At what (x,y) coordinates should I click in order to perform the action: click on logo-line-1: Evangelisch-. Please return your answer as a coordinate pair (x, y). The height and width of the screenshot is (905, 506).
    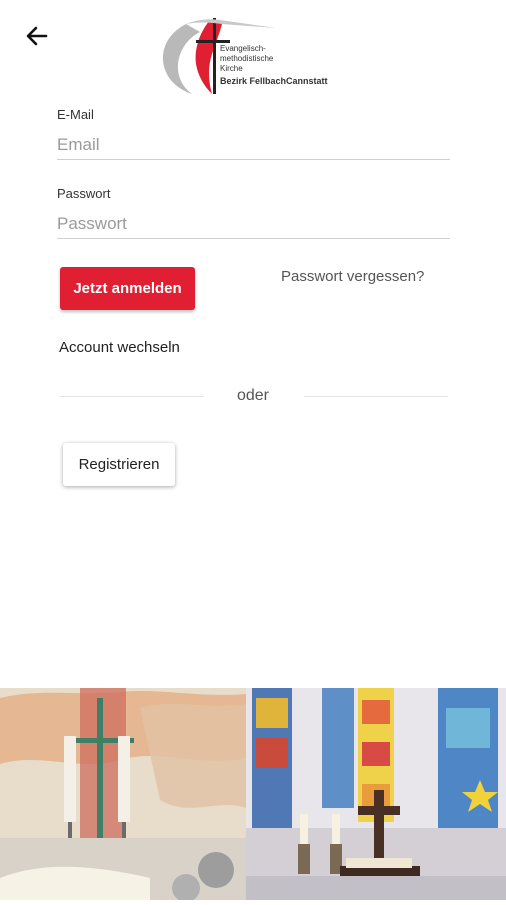
    Looking at the image, I should click on (243, 48).